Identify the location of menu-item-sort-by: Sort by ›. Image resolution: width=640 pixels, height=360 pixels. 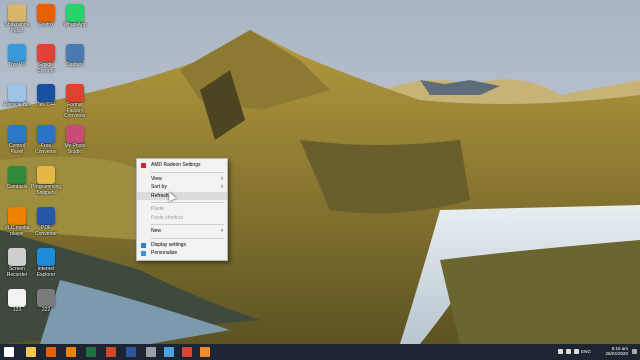
(182, 187).